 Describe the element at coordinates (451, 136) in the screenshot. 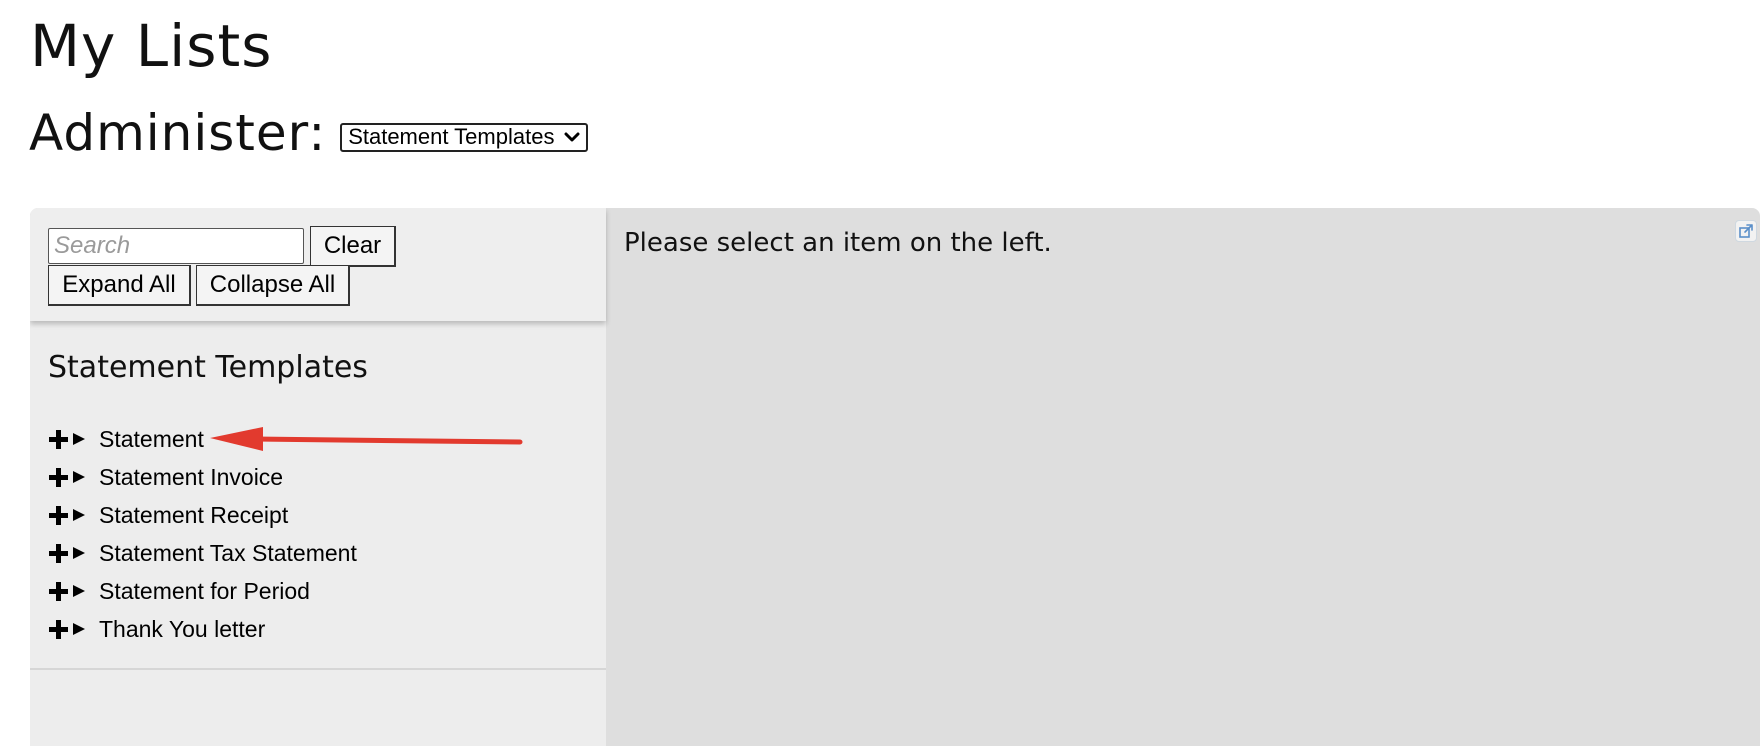

I see `administer-select-value: Statement Templates` at that location.